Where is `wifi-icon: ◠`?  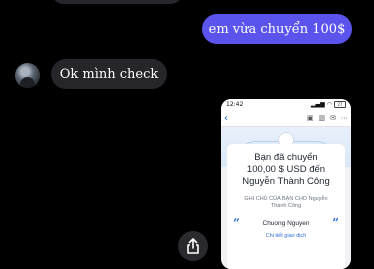
wifi-icon: ◠ is located at coordinates (329, 104).